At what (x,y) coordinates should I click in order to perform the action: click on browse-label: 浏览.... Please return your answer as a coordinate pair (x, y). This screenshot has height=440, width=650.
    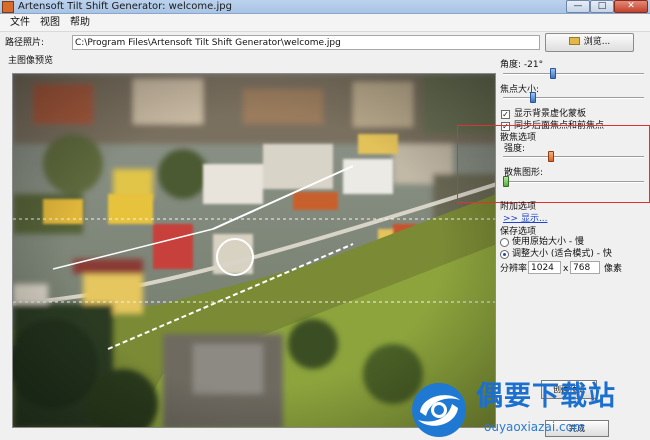
    Looking at the image, I should click on (597, 42).